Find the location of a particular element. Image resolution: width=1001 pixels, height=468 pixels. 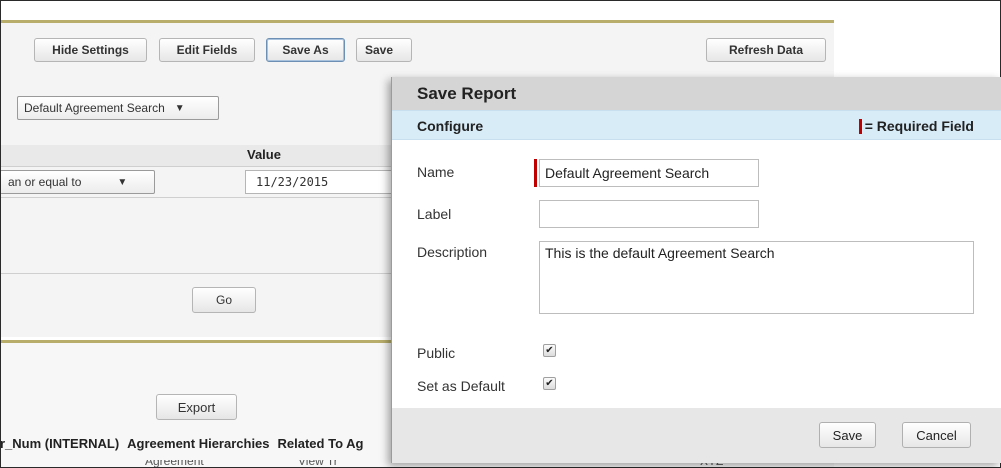

public-checkbox: ✔ is located at coordinates (549, 350).